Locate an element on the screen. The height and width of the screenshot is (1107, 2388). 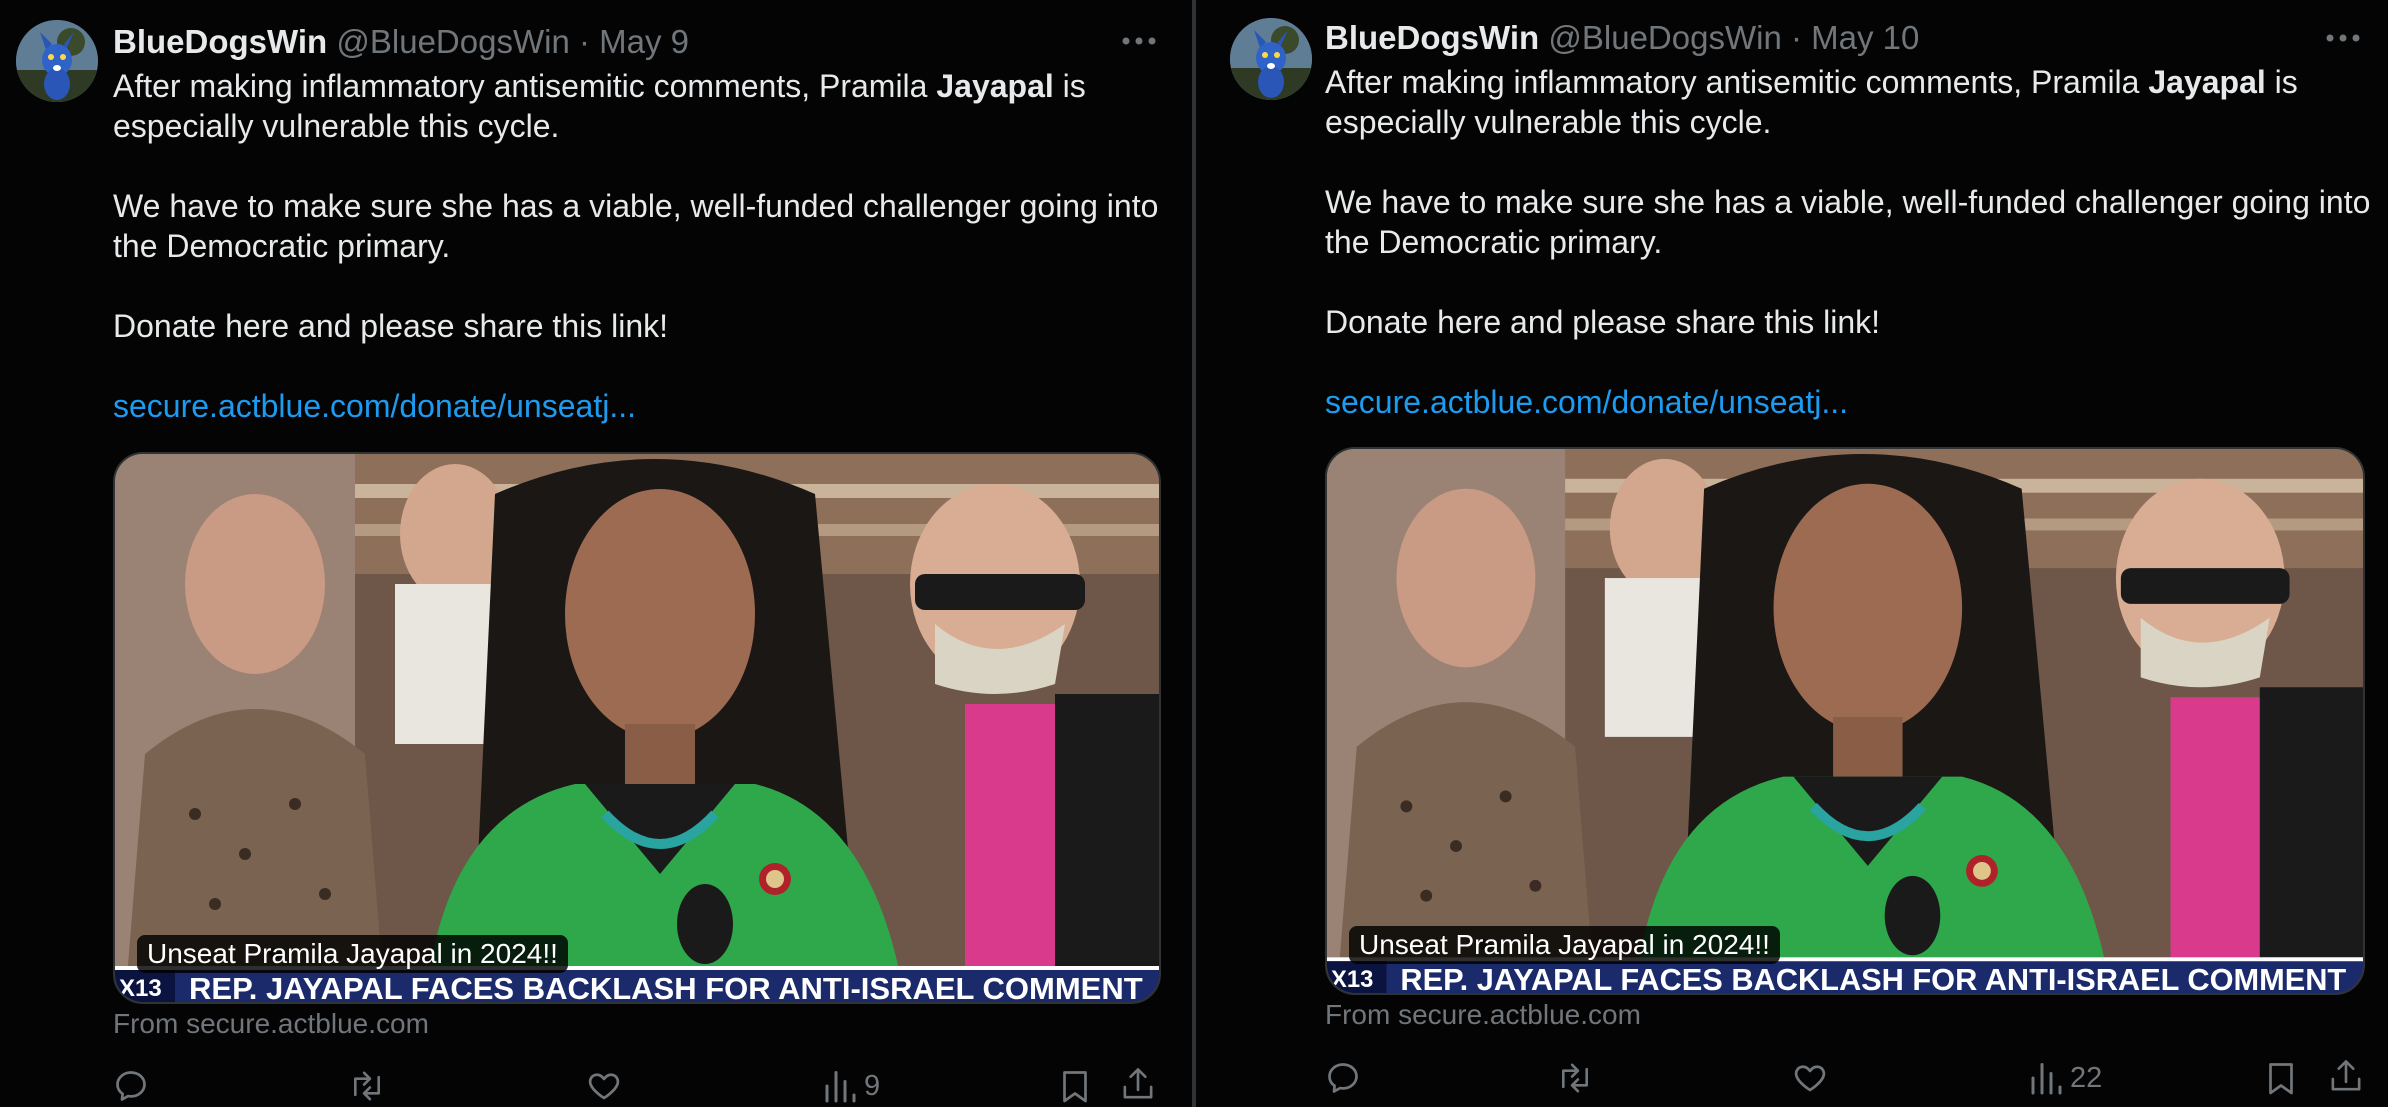
views-button: 22 is located at coordinates (2065, 1078).